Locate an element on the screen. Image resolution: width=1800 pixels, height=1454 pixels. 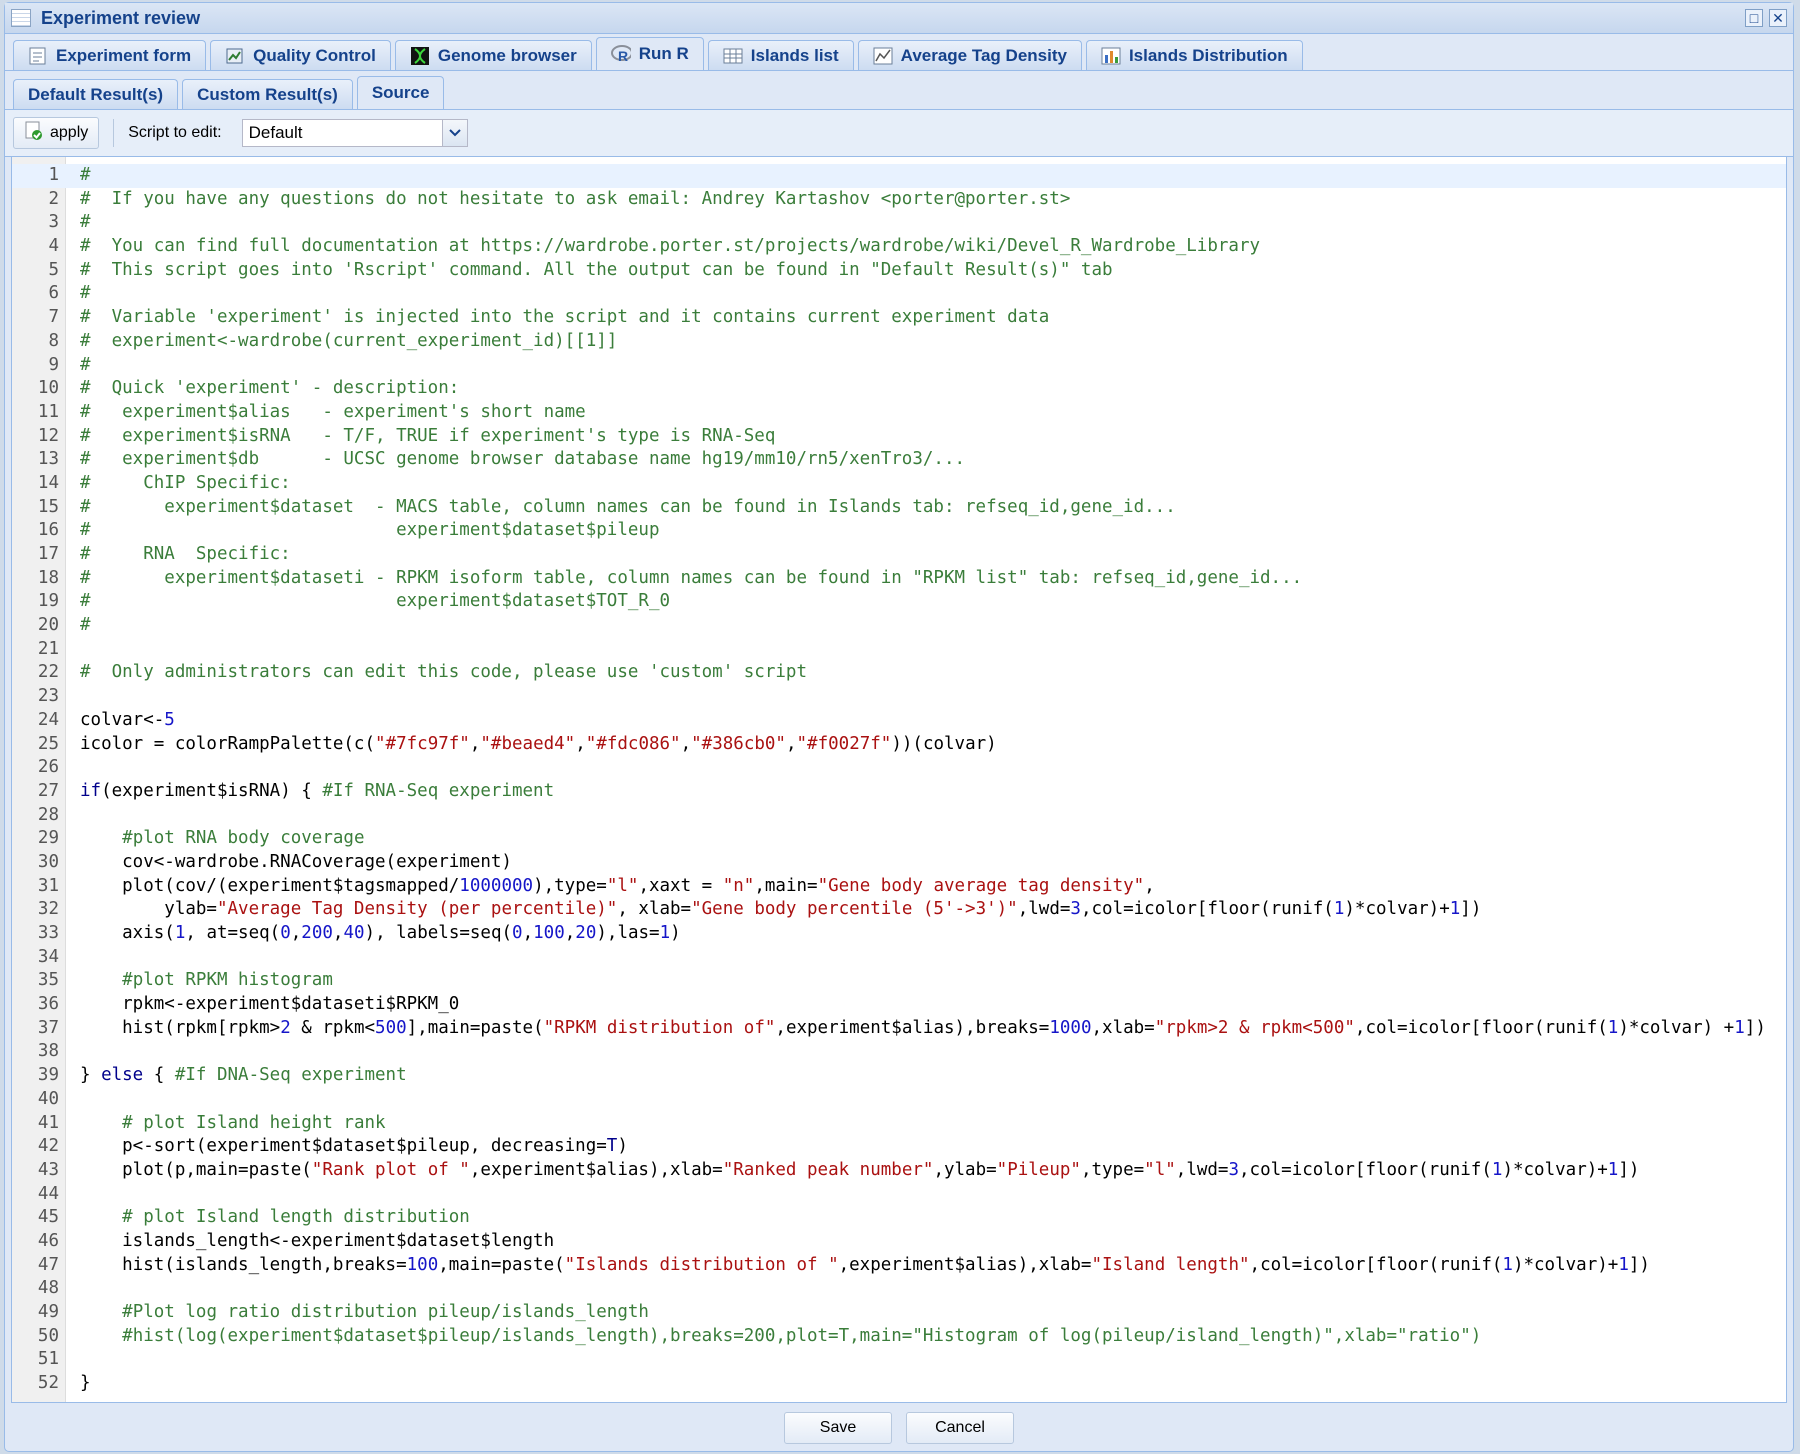
code-line: 28 is located at coordinates (899, 816).